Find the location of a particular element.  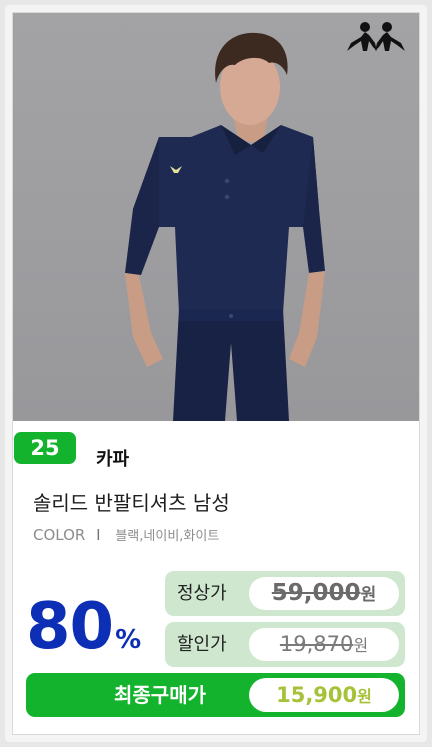

color-options: COLOR I 블랙,네이비,화이트 is located at coordinates (126, 534).